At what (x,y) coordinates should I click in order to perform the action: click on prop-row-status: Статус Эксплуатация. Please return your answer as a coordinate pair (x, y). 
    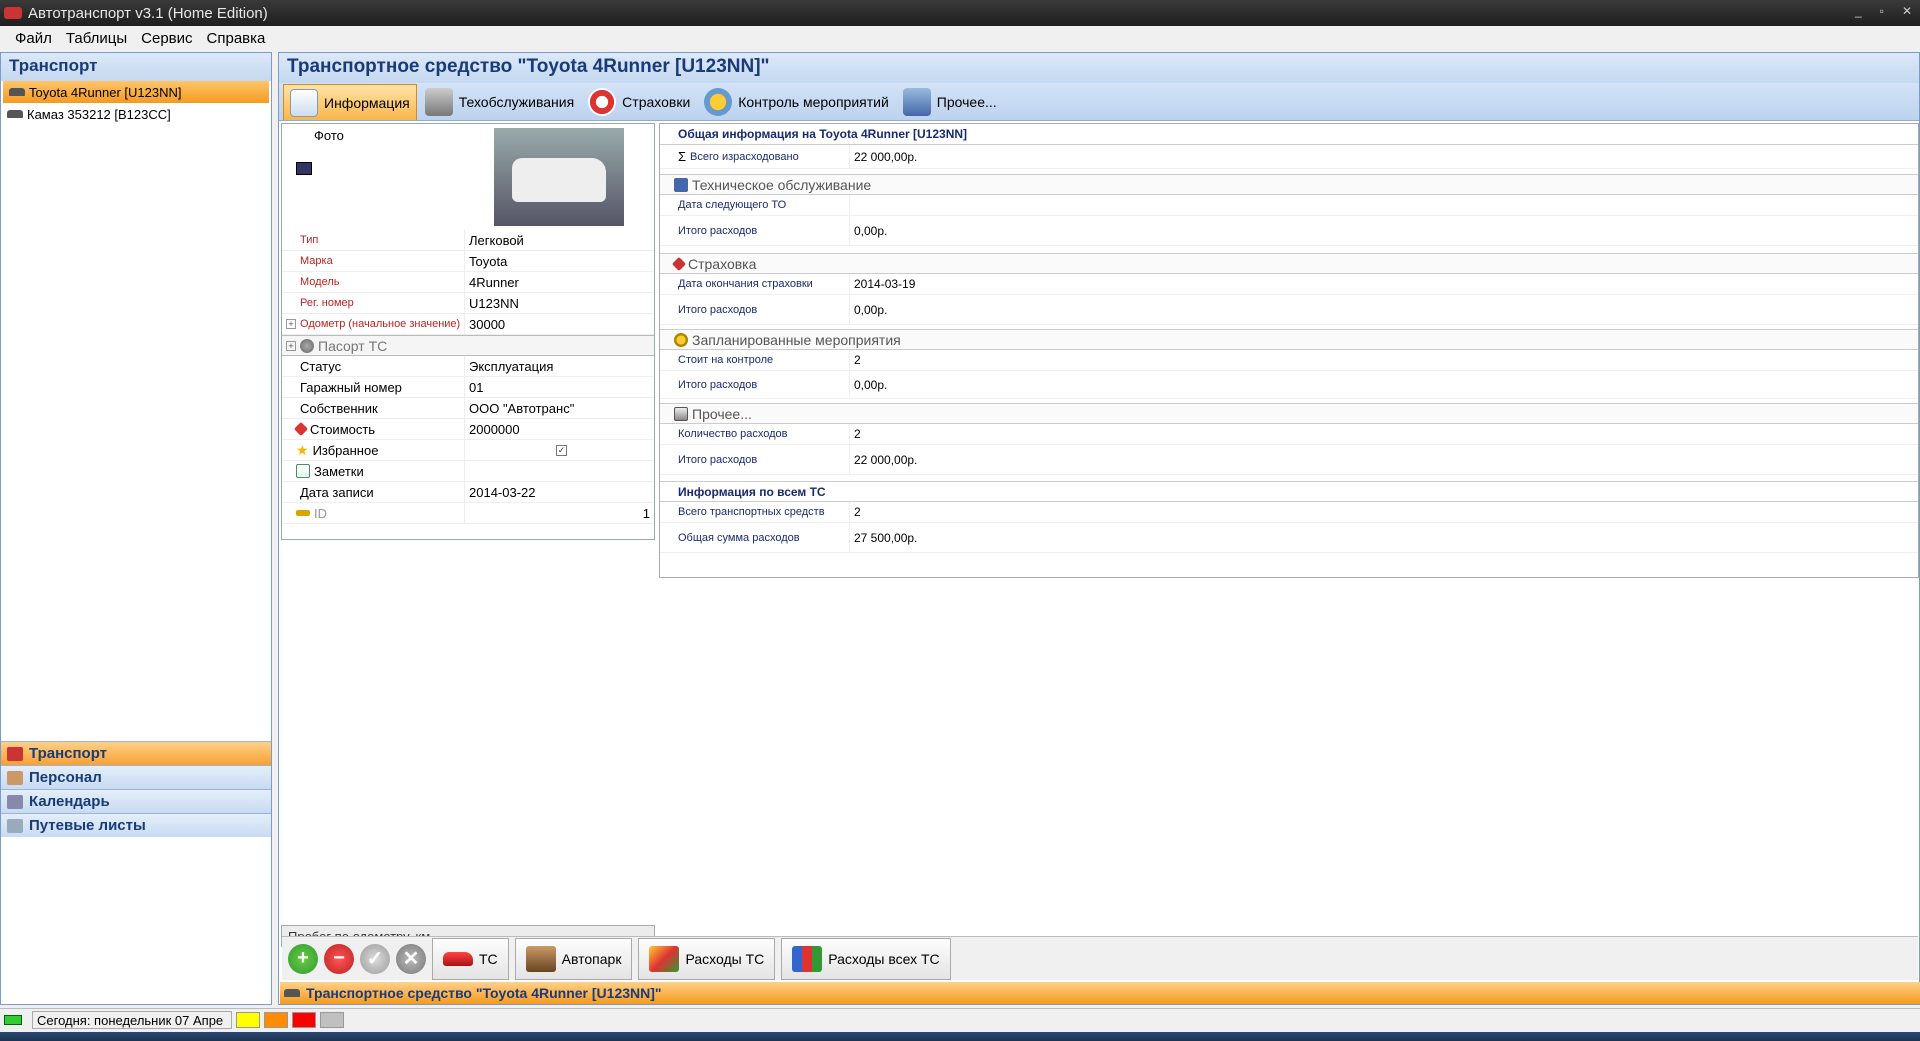
    Looking at the image, I should click on (468, 366).